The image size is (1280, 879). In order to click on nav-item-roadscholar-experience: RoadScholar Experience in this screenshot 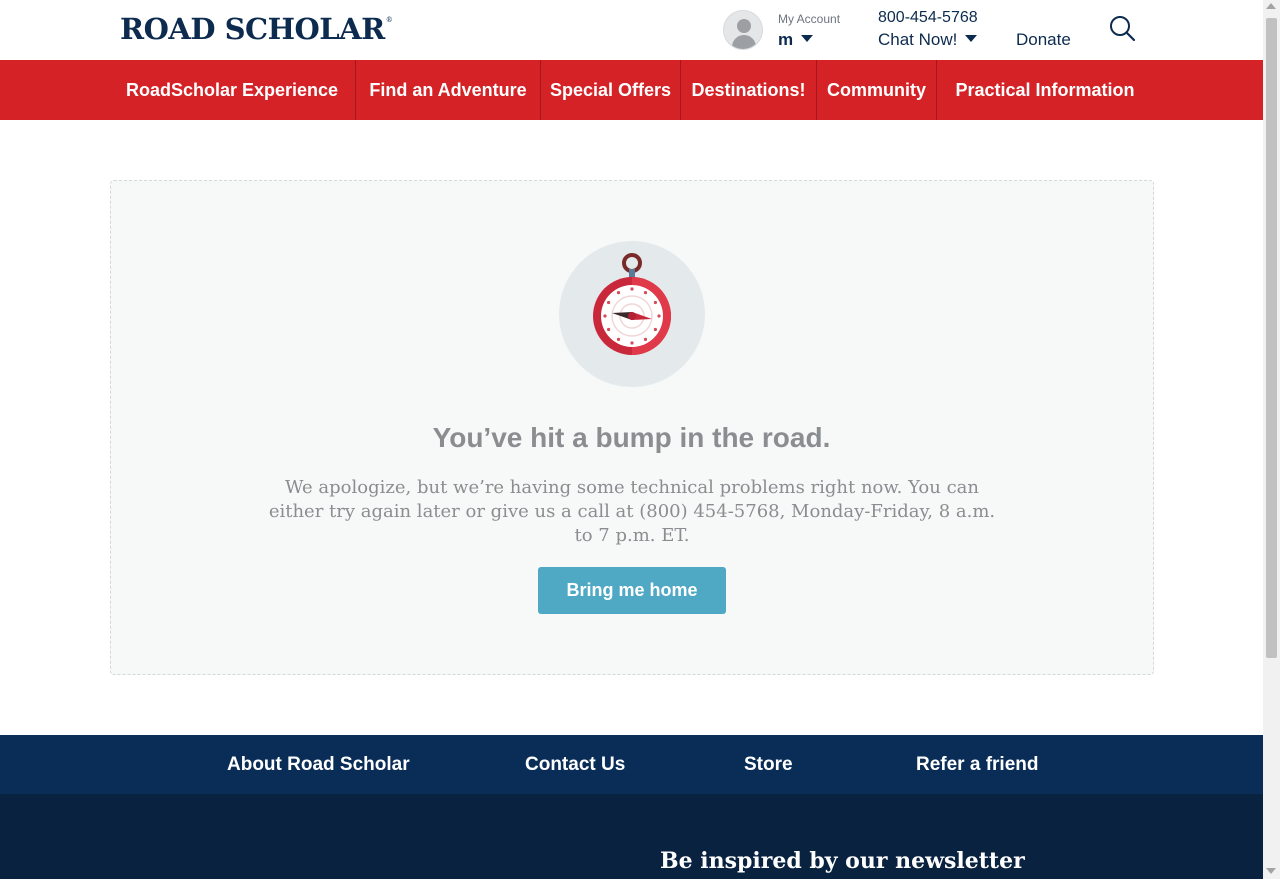, I will do `click(232, 90)`.